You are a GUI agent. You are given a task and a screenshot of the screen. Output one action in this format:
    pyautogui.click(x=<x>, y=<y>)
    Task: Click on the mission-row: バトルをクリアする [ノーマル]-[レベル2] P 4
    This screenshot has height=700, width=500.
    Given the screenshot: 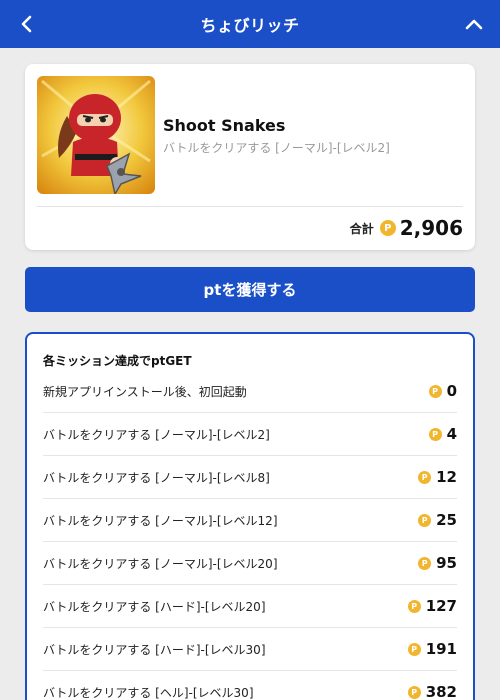 What is the action you would take?
    pyautogui.click(x=250, y=434)
    